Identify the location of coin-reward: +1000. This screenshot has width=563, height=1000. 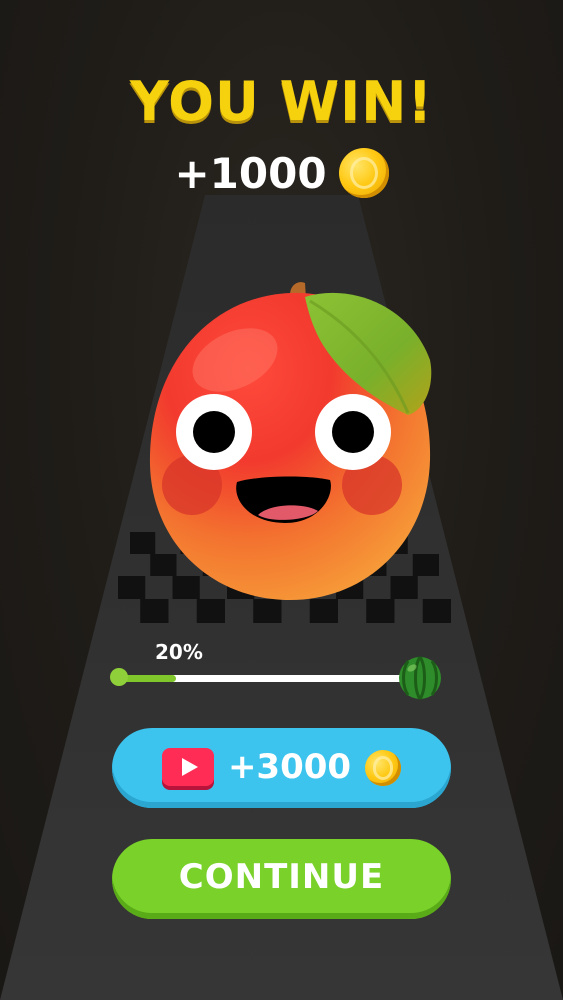
(281, 173).